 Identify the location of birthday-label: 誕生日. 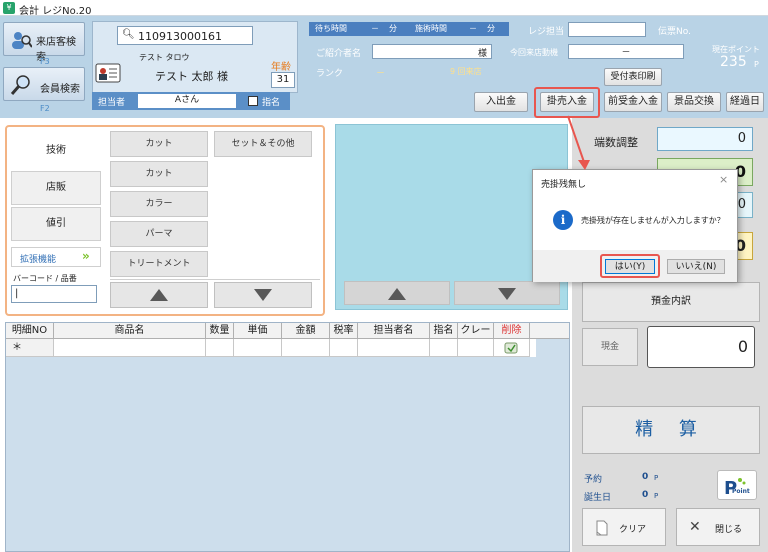
(598, 498).